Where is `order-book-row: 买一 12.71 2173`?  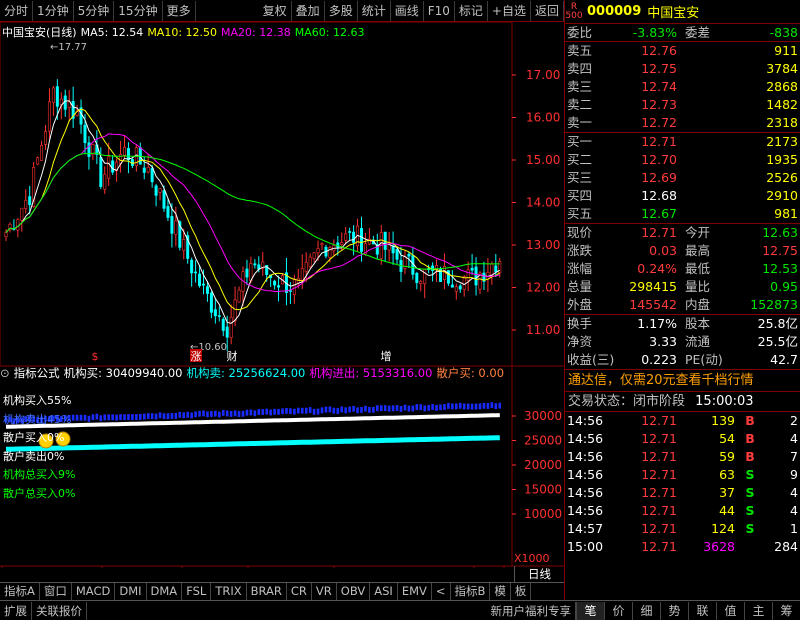
order-book-row: 买一 12.71 2173 is located at coordinates (682, 142).